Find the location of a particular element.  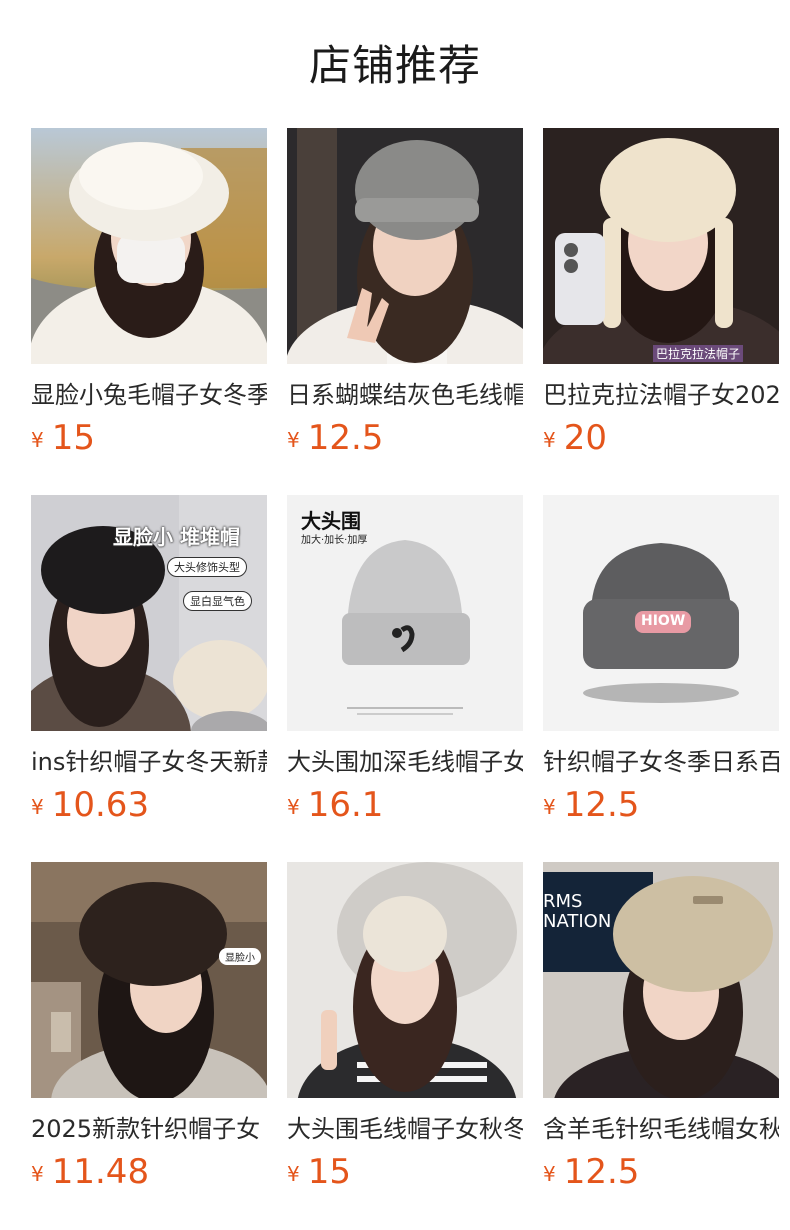

price-amount: 20 is located at coordinates (585, 438).